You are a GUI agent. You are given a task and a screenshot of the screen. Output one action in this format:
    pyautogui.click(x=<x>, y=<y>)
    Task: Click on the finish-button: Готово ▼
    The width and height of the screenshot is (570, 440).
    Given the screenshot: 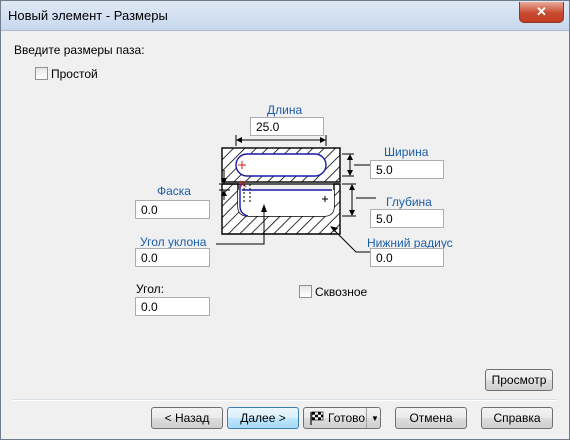 What is the action you would take?
    pyautogui.click(x=342, y=418)
    